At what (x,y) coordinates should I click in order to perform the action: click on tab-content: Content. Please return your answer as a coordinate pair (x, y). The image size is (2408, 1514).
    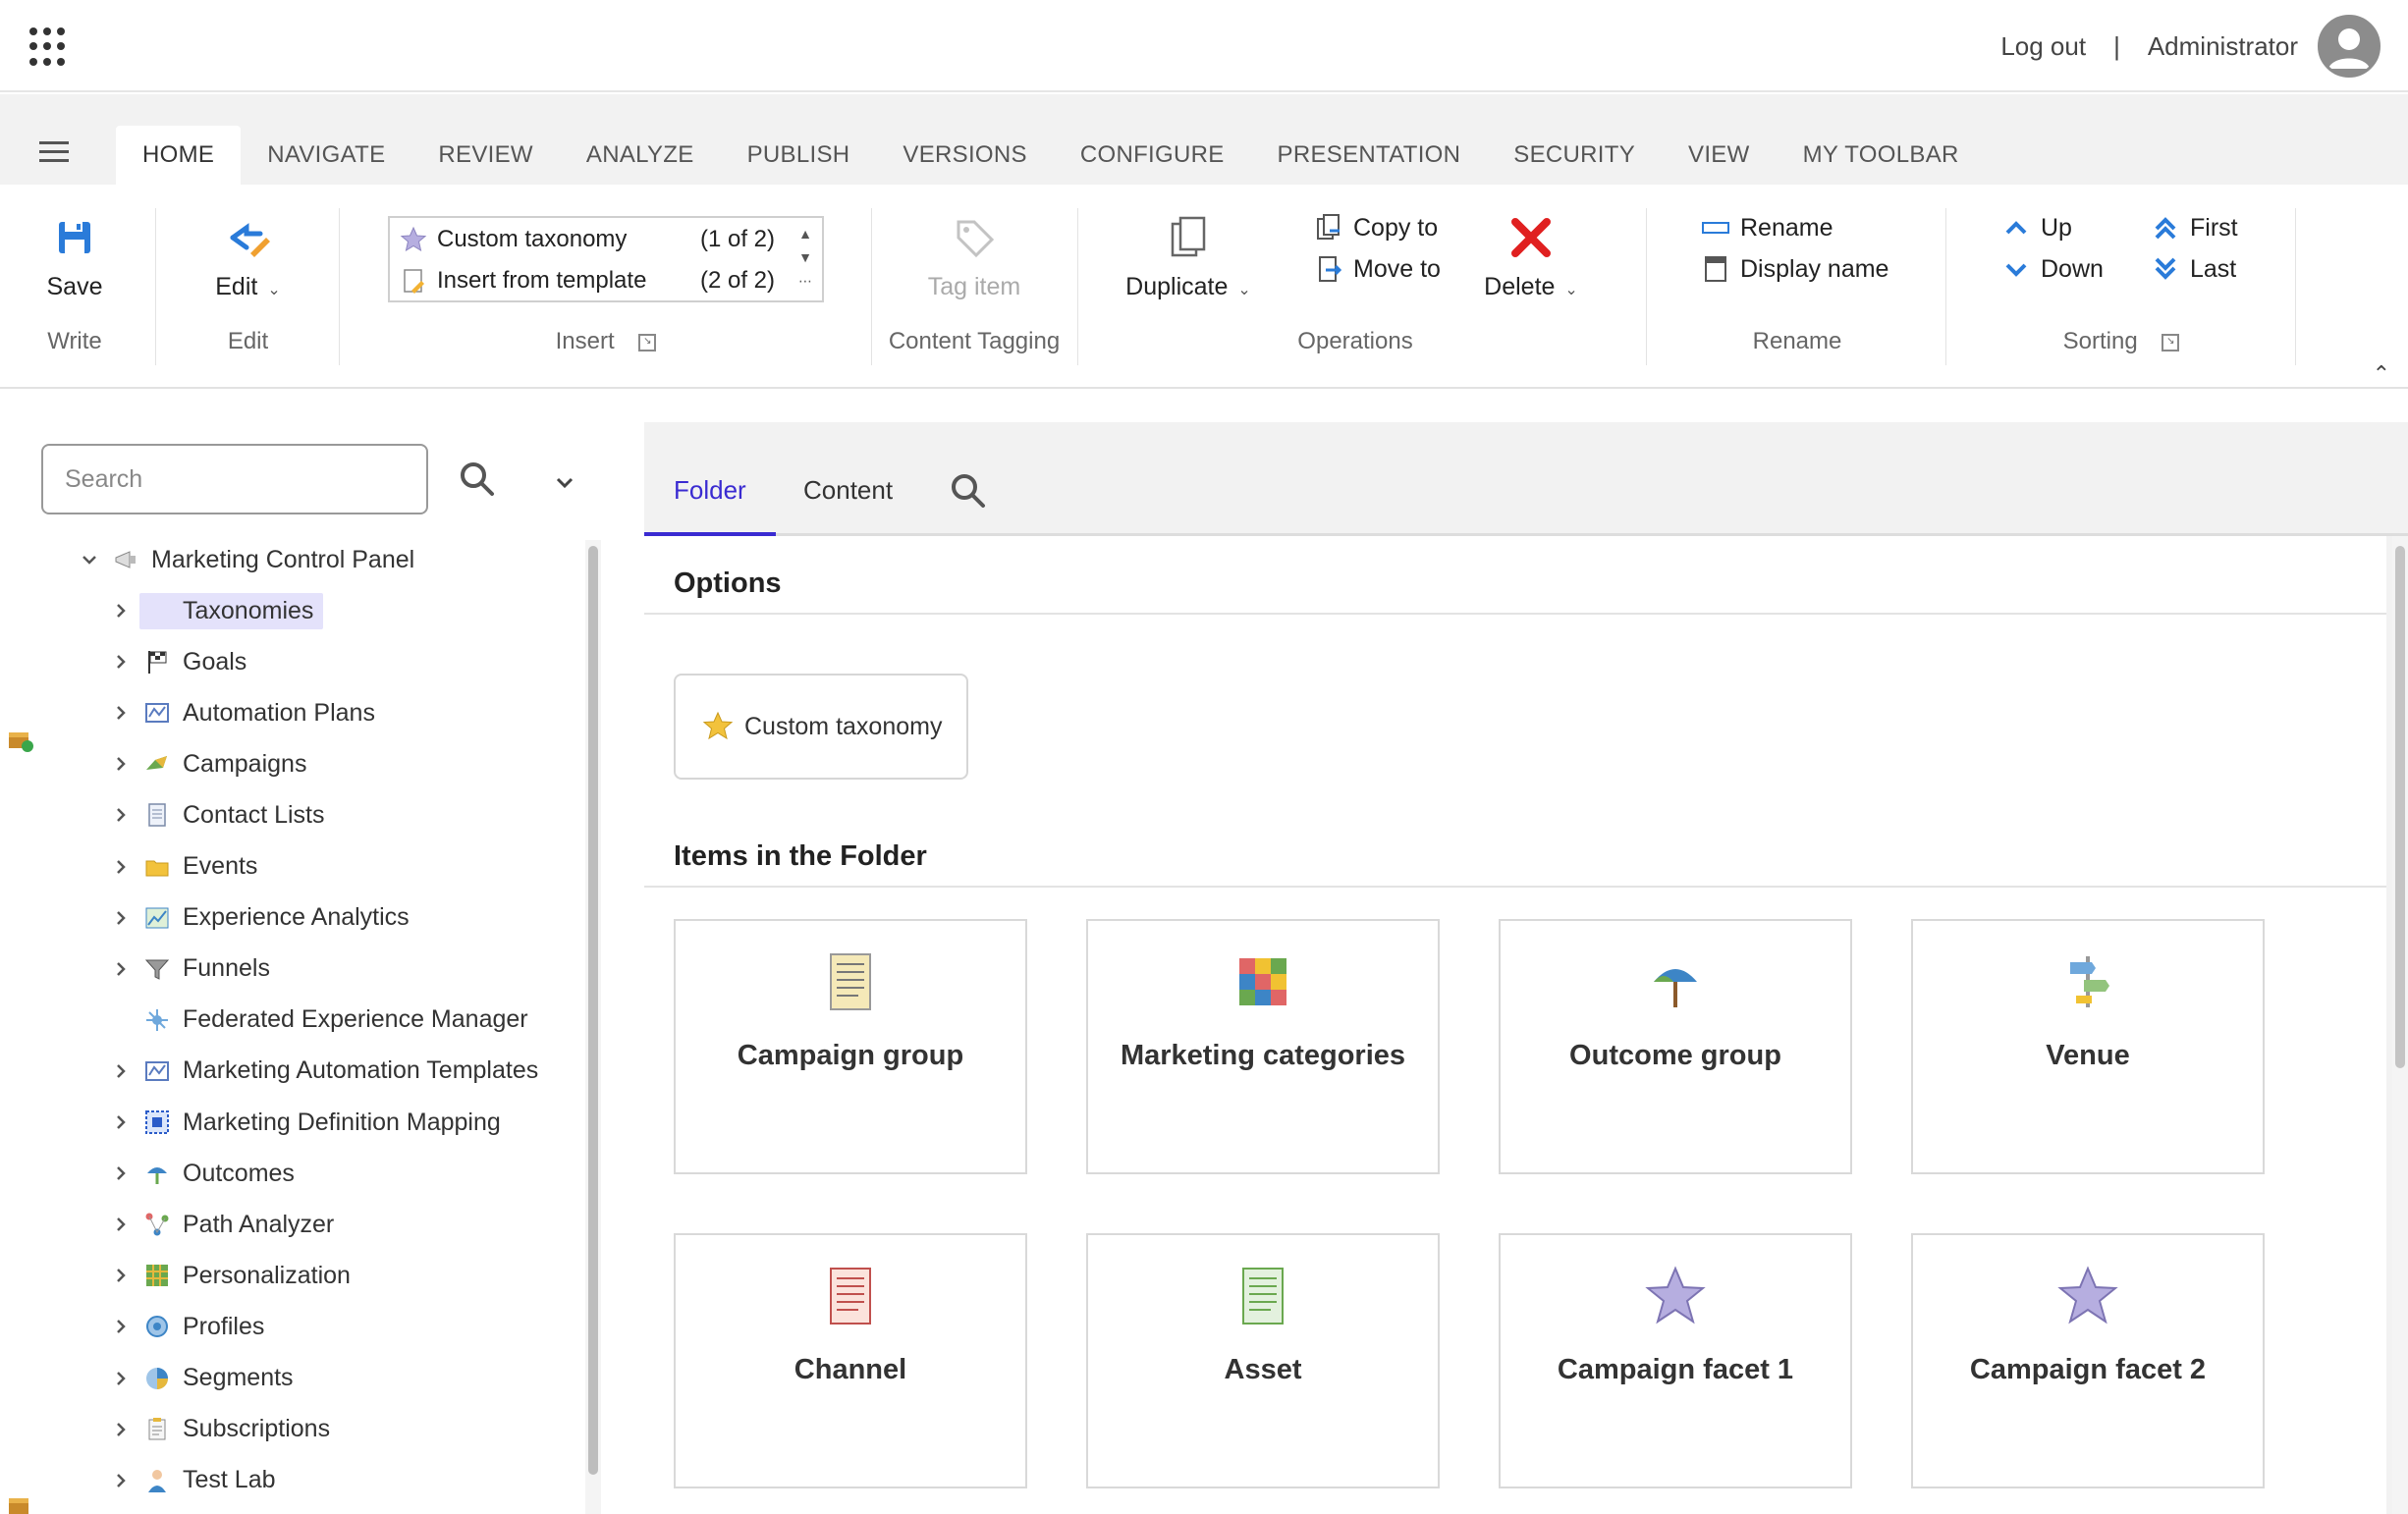
    Looking at the image, I should click on (848, 502).